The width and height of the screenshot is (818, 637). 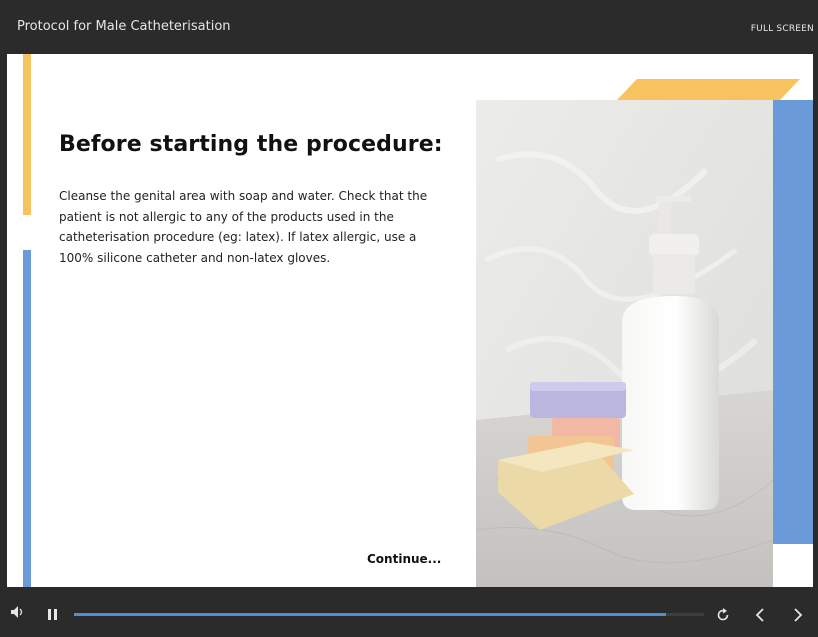 I want to click on player-controls, so click(x=409, y=612).